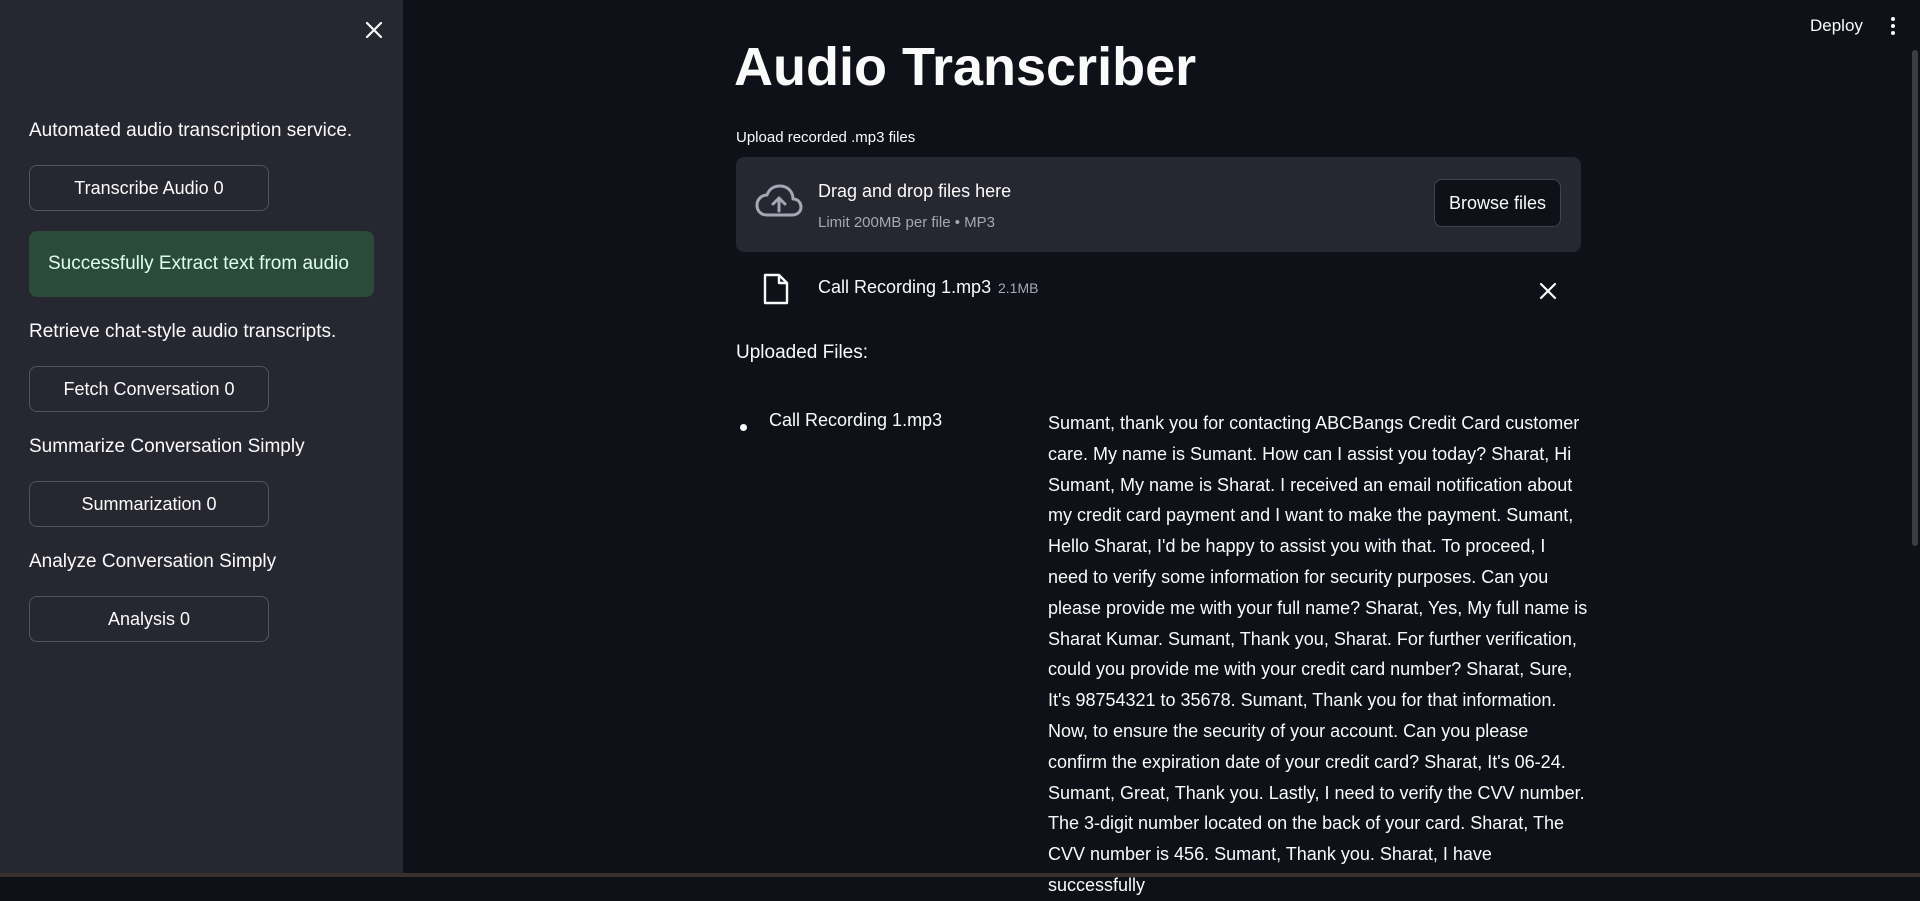  What do you see at coordinates (802, 352) in the screenshot?
I see `uploaded-files-heading: Uploaded Files:` at bounding box center [802, 352].